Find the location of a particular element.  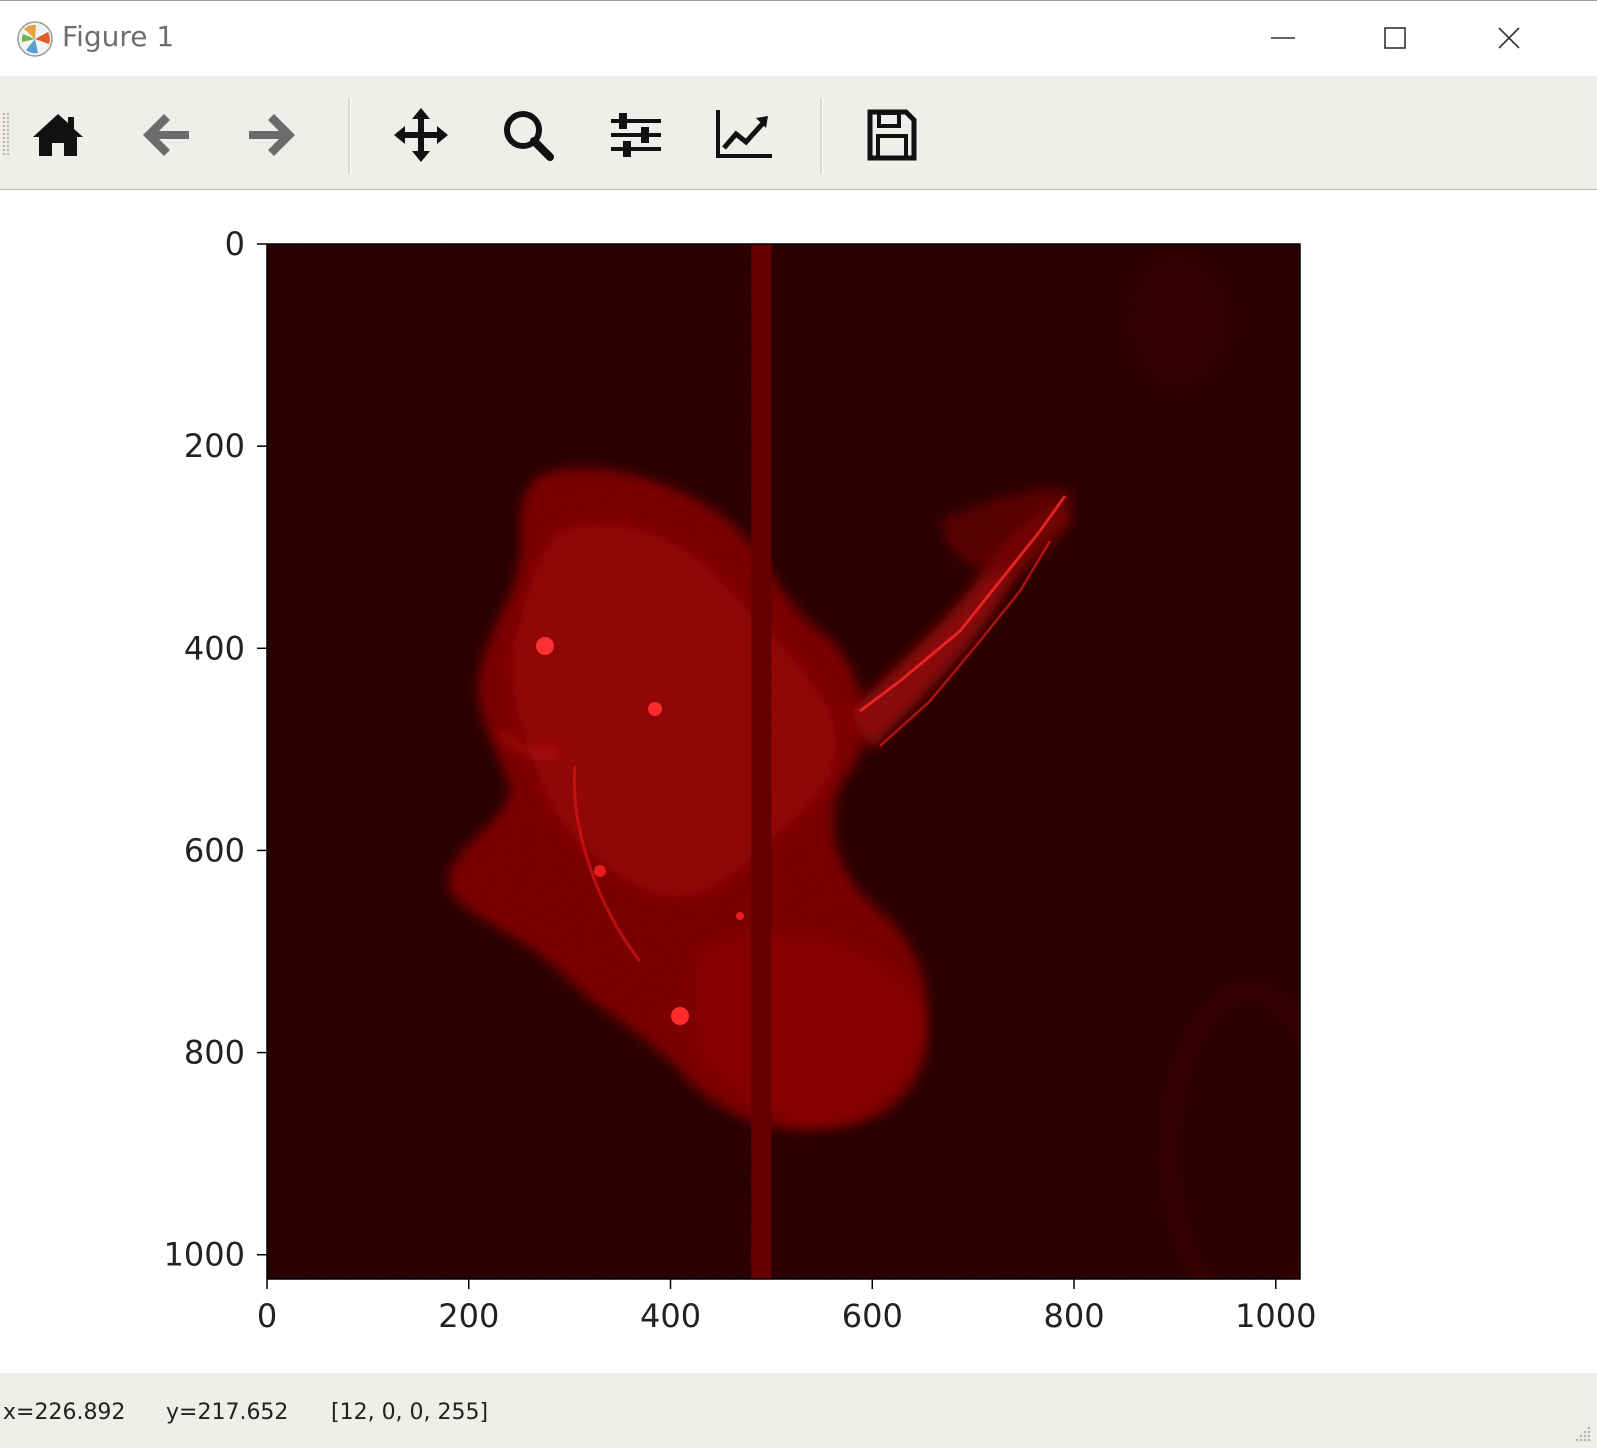

y-tick-label: 600 is located at coordinates (214, 850).